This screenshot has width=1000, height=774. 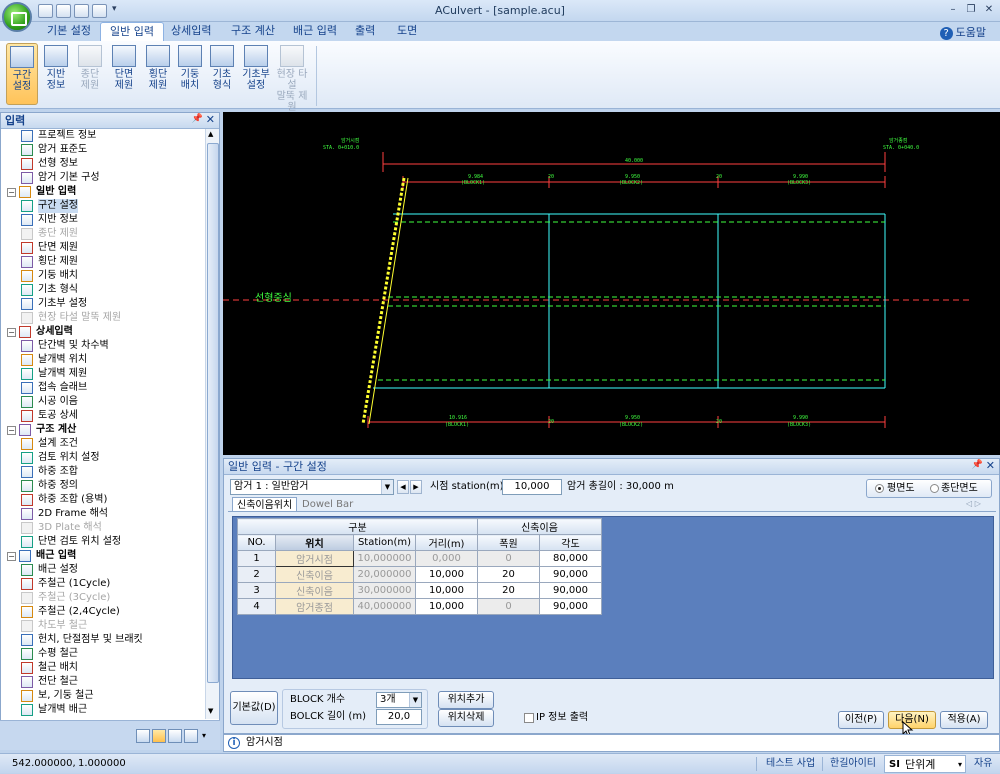 I want to click on help-button: ? 도움말, so click(x=962, y=32).